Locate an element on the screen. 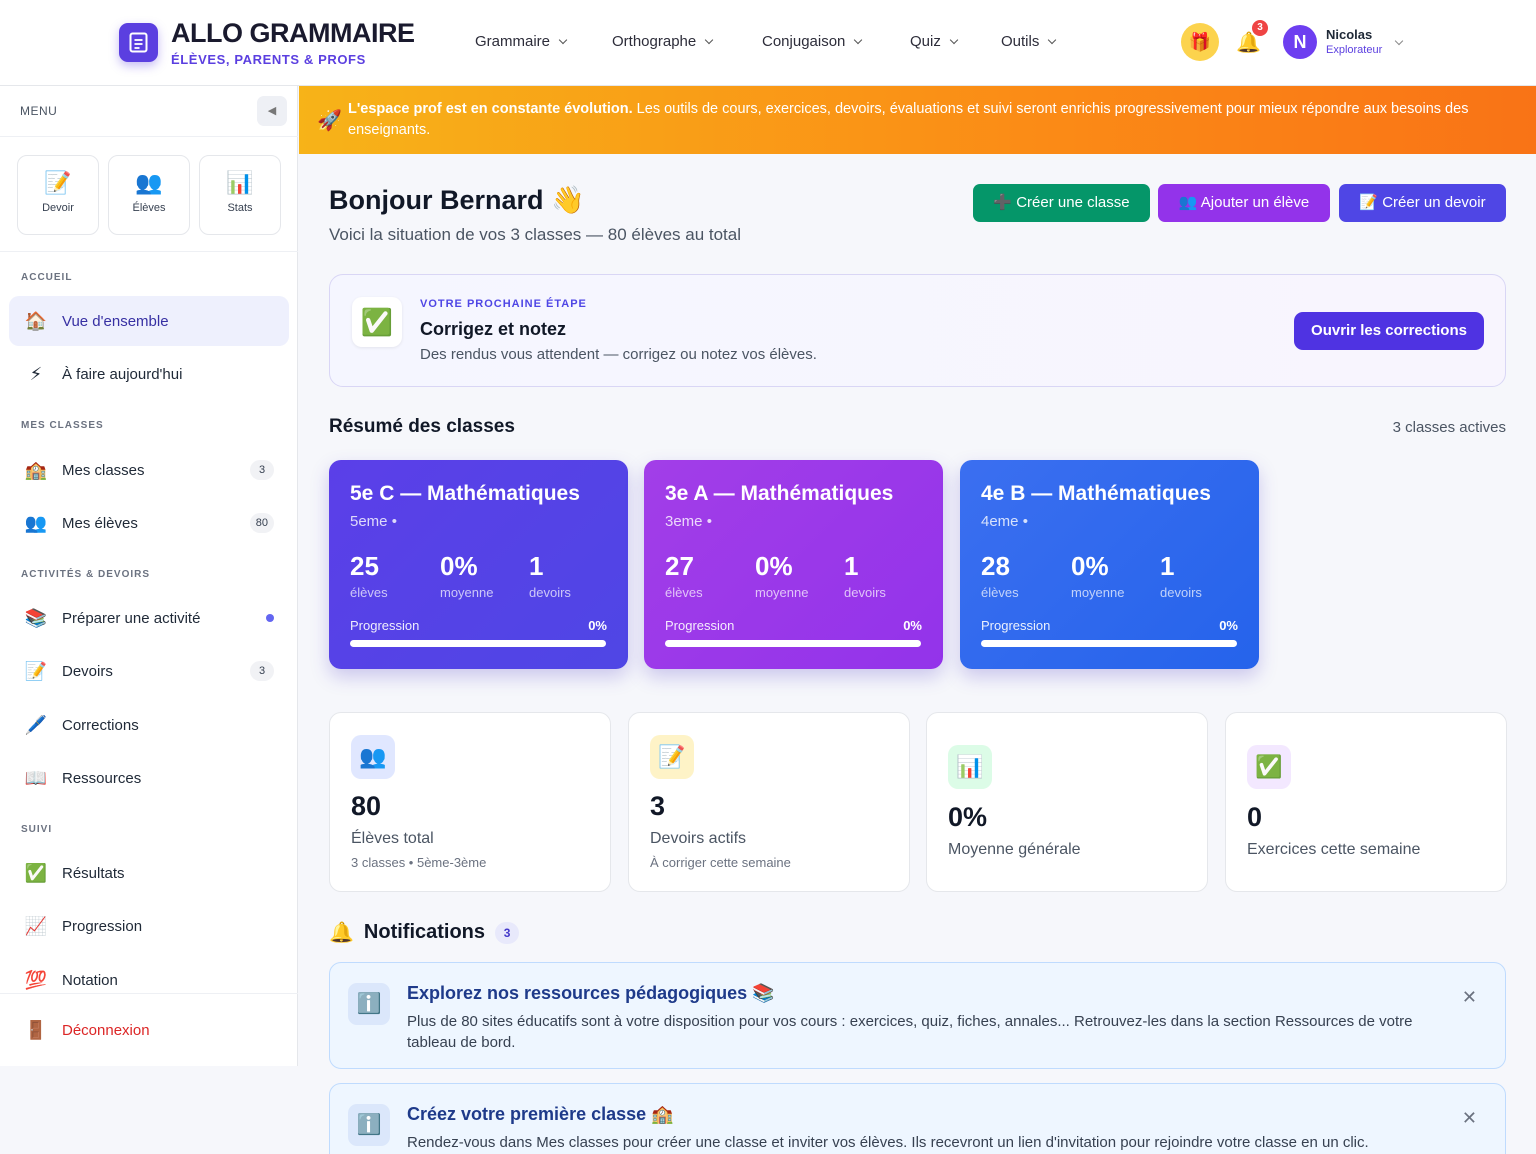  nav-outils: Outils is located at coordinates (1029, 41).